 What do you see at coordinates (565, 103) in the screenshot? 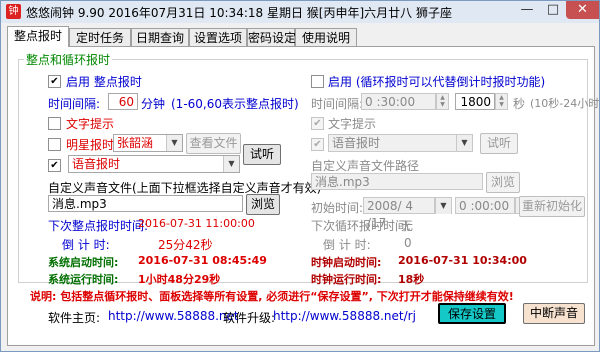
I see `loop-seconds-hint: (10秒-24小时)` at bounding box center [565, 103].